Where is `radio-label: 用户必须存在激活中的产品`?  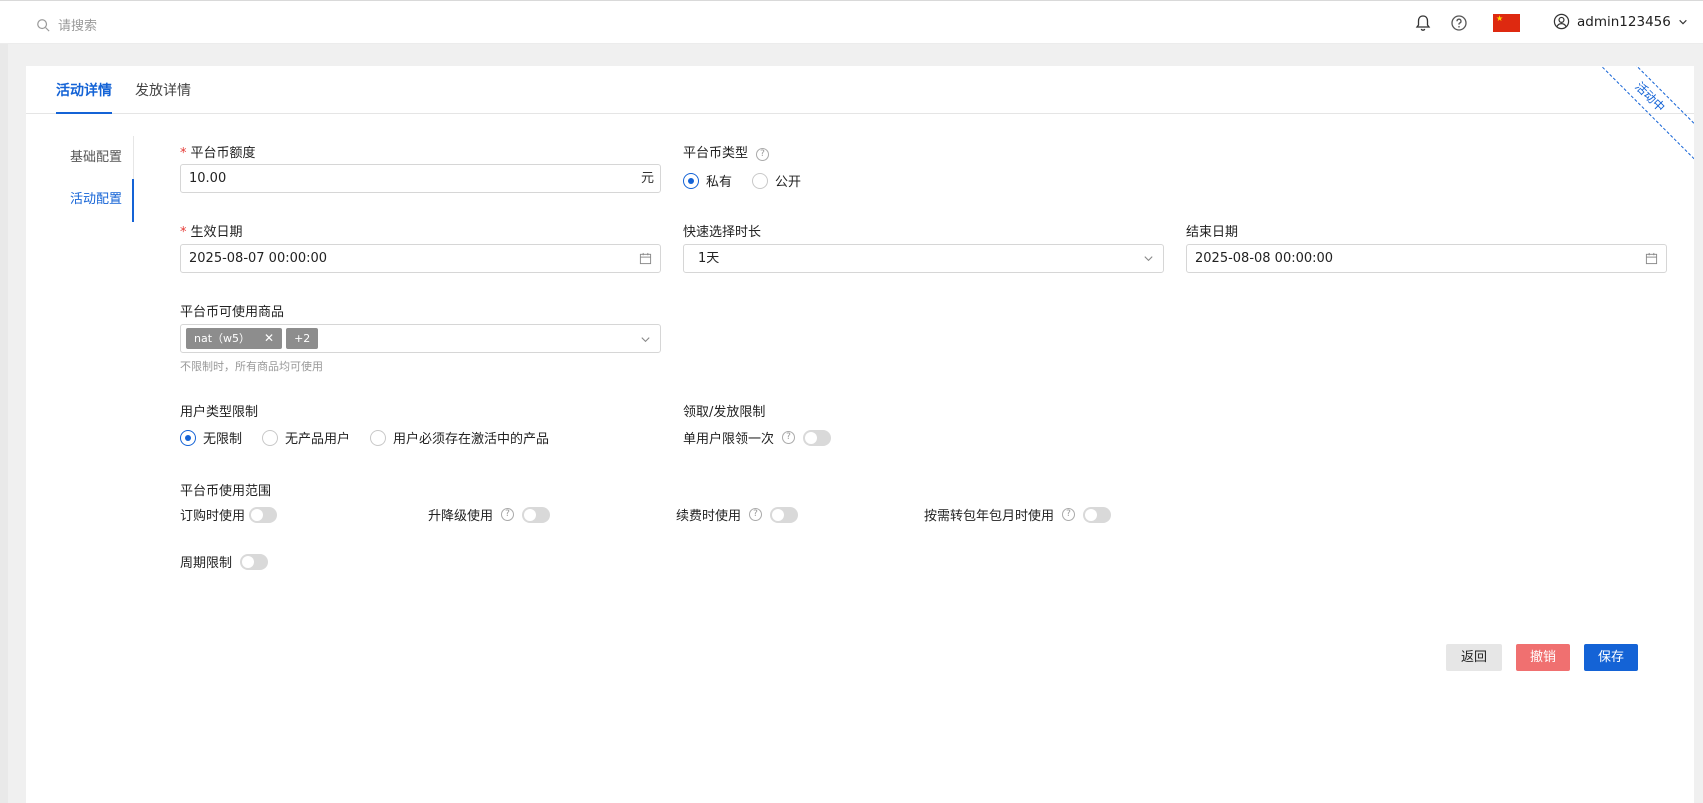
radio-label: 用户必须存在激活中的产品 is located at coordinates (471, 439).